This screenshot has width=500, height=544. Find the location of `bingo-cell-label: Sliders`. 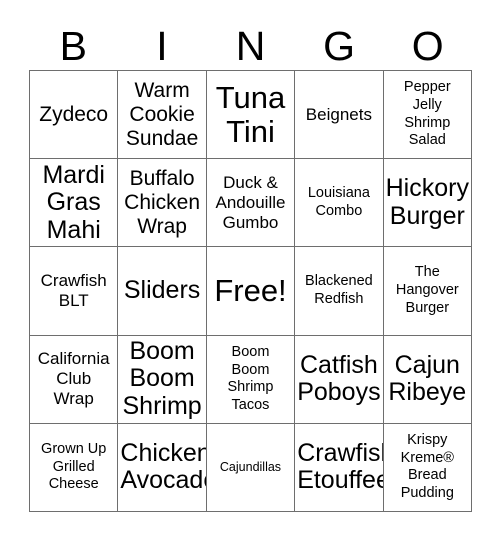

bingo-cell-label: Sliders is located at coordinates (162, 290).